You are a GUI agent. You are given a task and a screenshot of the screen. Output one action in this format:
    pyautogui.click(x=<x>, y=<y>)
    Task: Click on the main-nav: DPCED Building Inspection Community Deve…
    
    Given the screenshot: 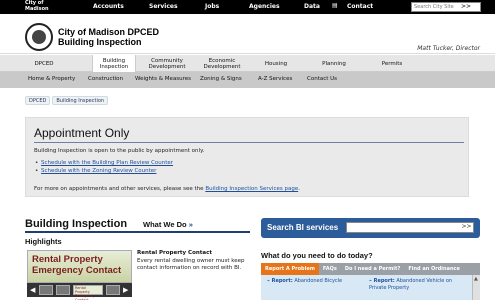 What is the action you would take?
    pyautogui.click(x=247, y=63)
    